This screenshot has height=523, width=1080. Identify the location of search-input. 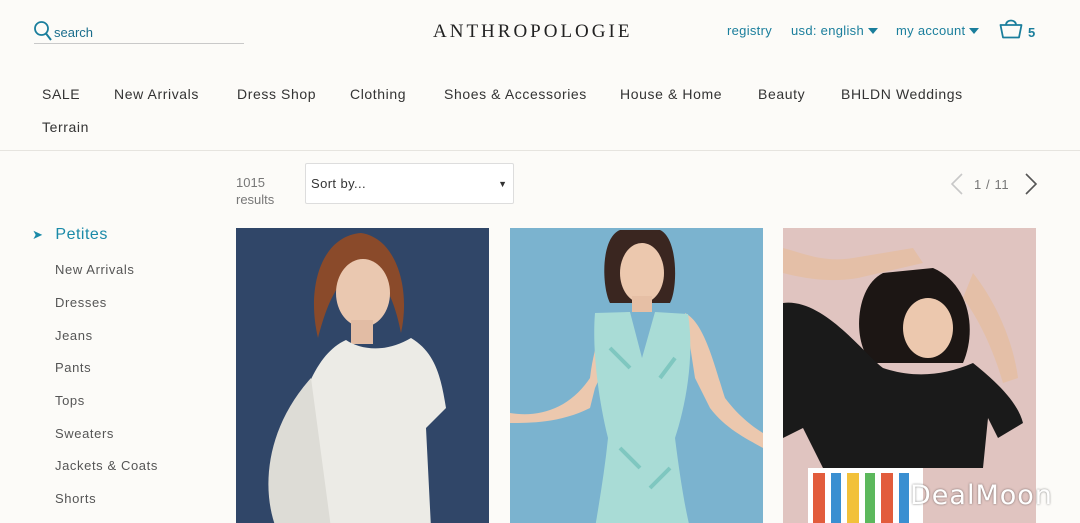
(146, 32).